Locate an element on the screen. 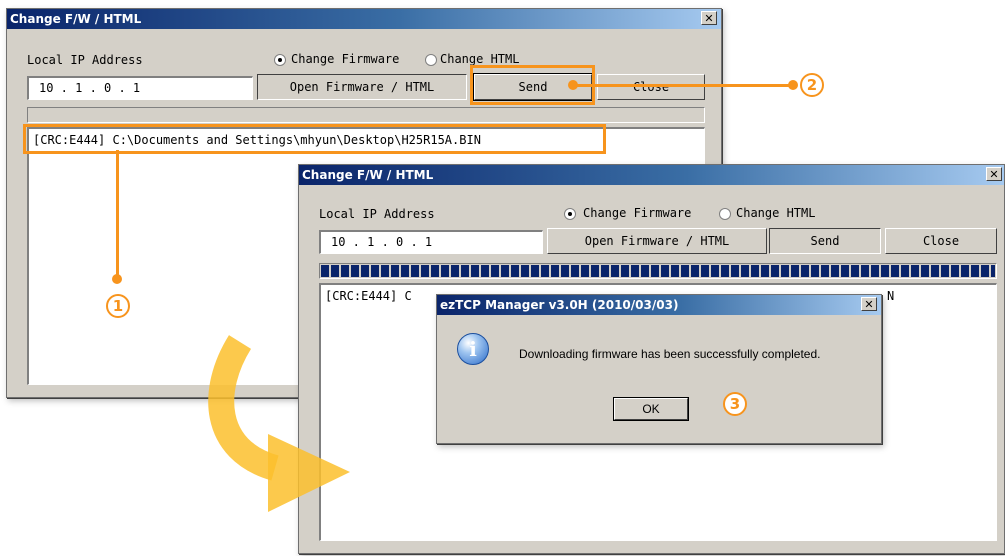 This screenshot has height=556, width=1005. callout-2-marker: 2 is located at coordinates (812, 85).